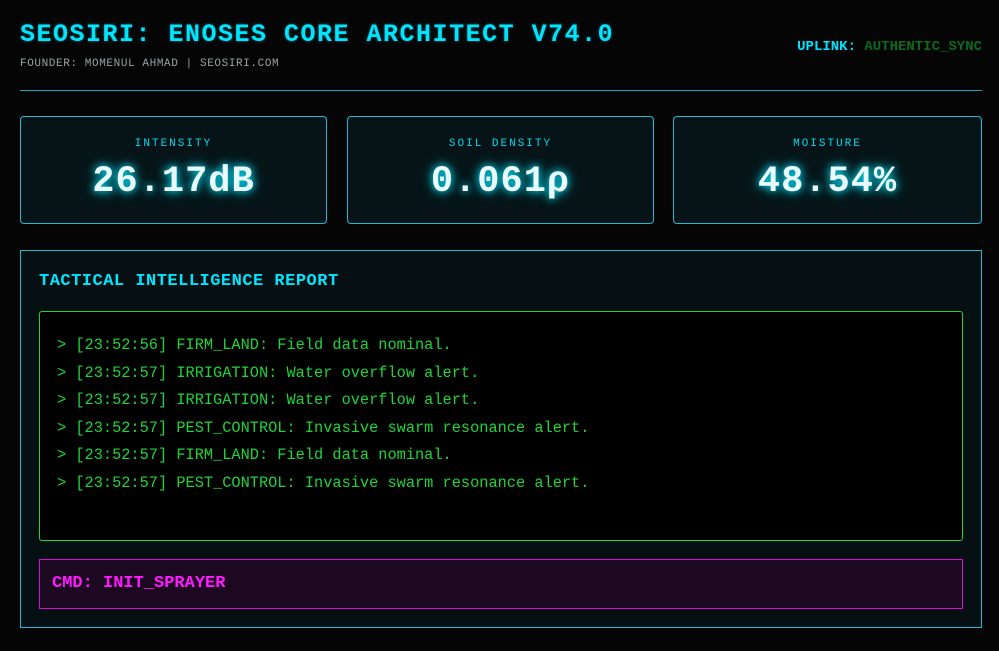 Image resolution: width=999 pixels, height=651 pixels. Describe the element at coordinates (501, 90) in the screenshot. I see `header-divider` at that location.